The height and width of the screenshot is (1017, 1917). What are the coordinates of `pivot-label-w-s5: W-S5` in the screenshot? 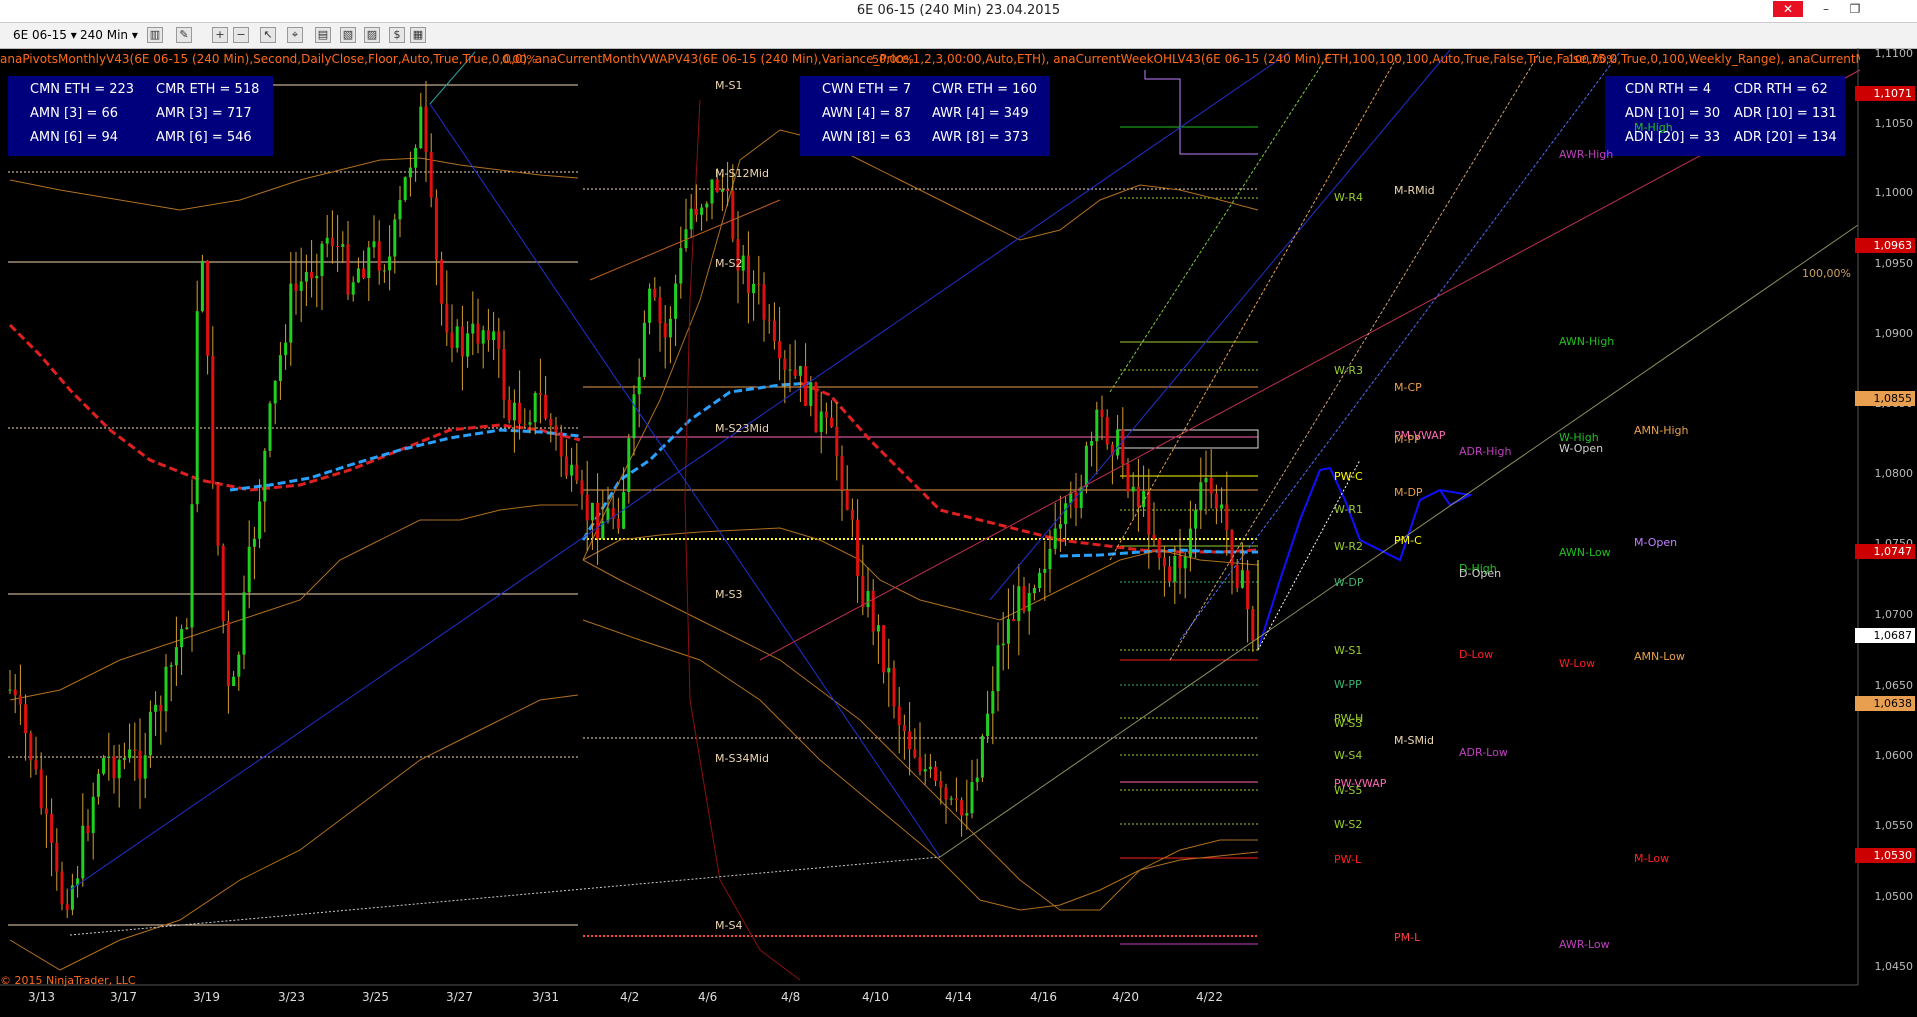 It's located at (1348, 790).